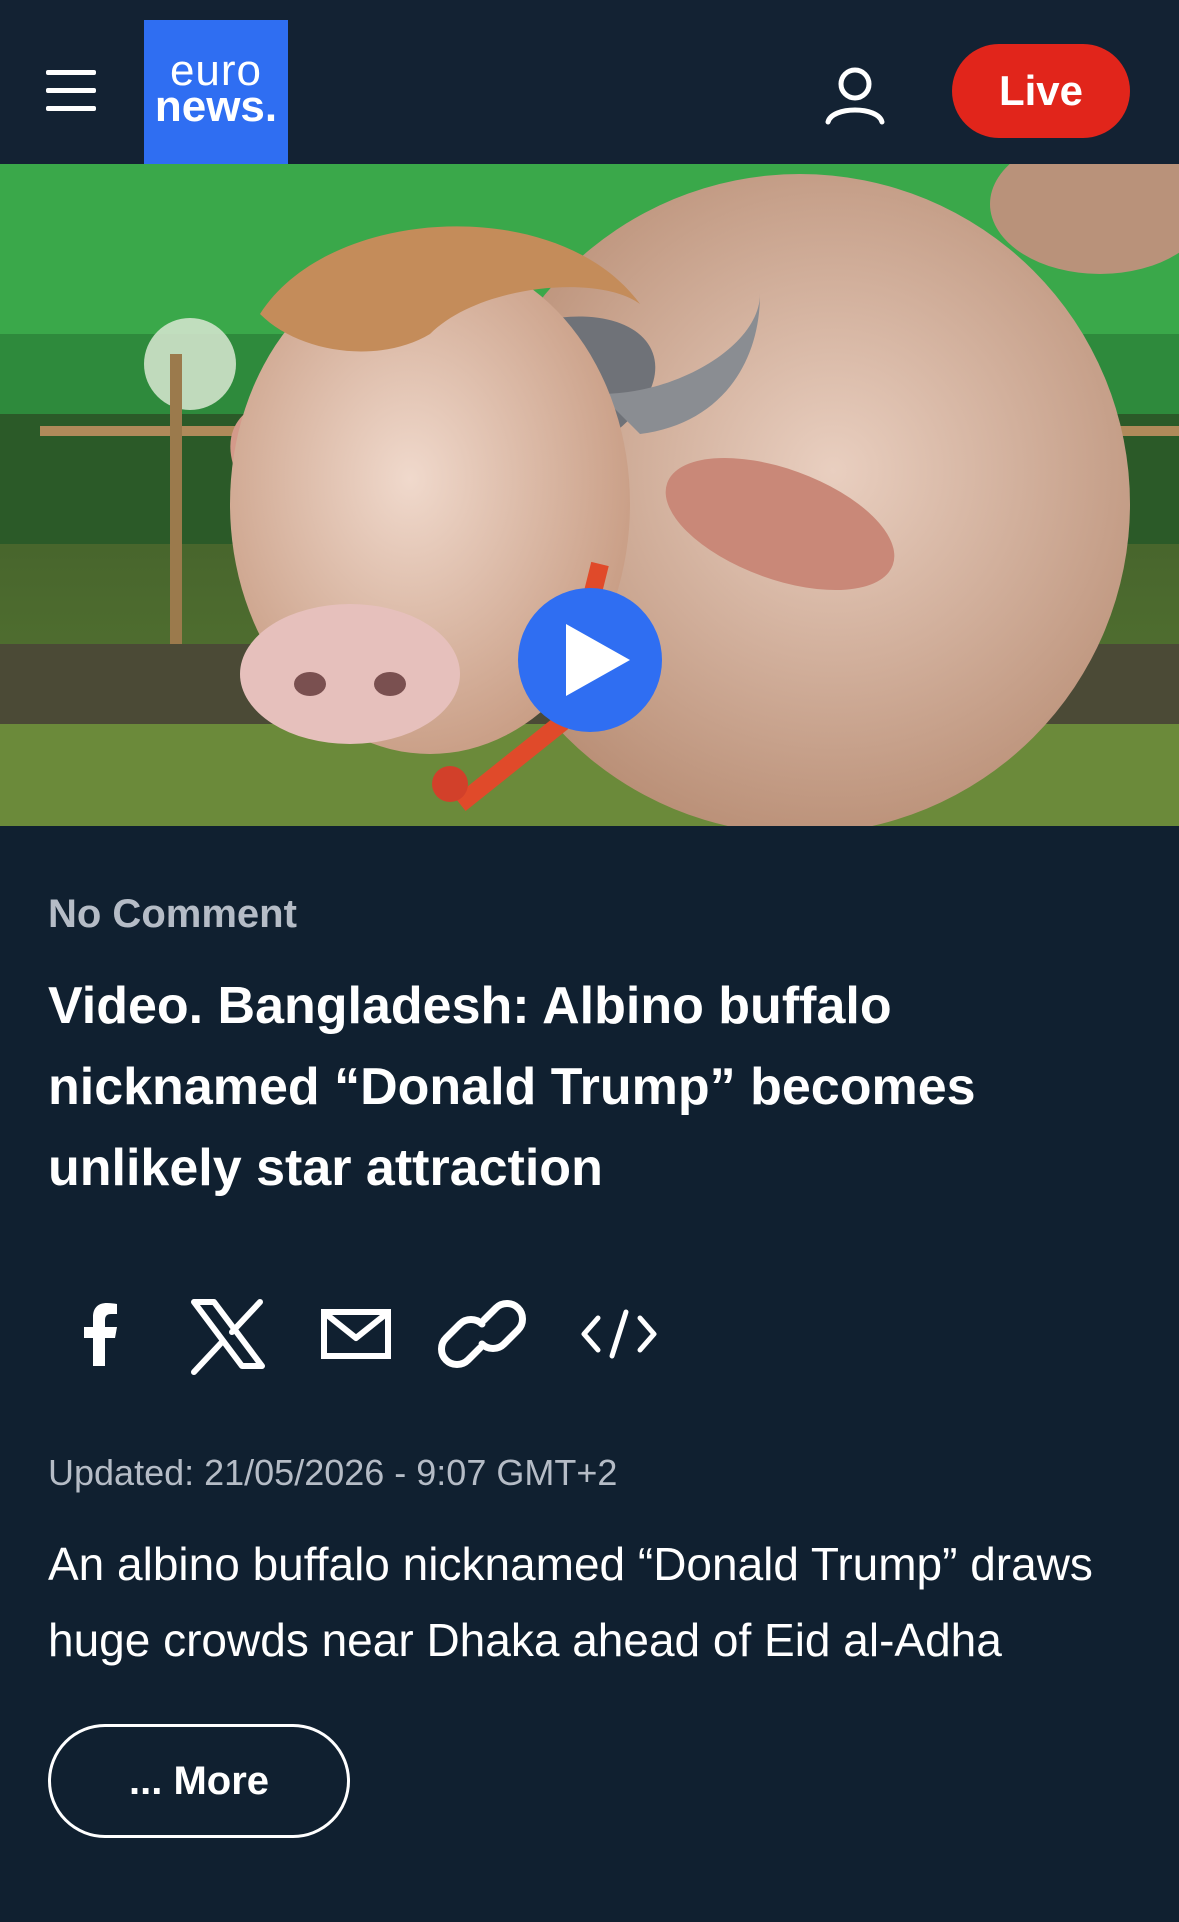 The width and height of the screenshot is (1179, 1922). I want to click on play-icon, so click(598, 660).